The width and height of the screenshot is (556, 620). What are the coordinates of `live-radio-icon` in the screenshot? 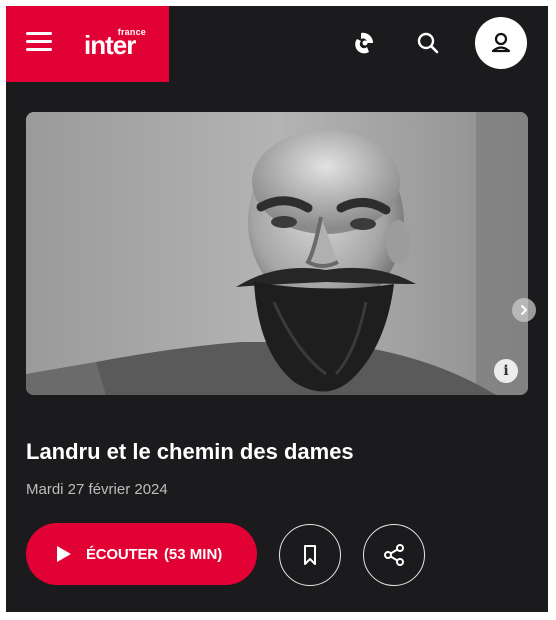 It's located at (364, 43).